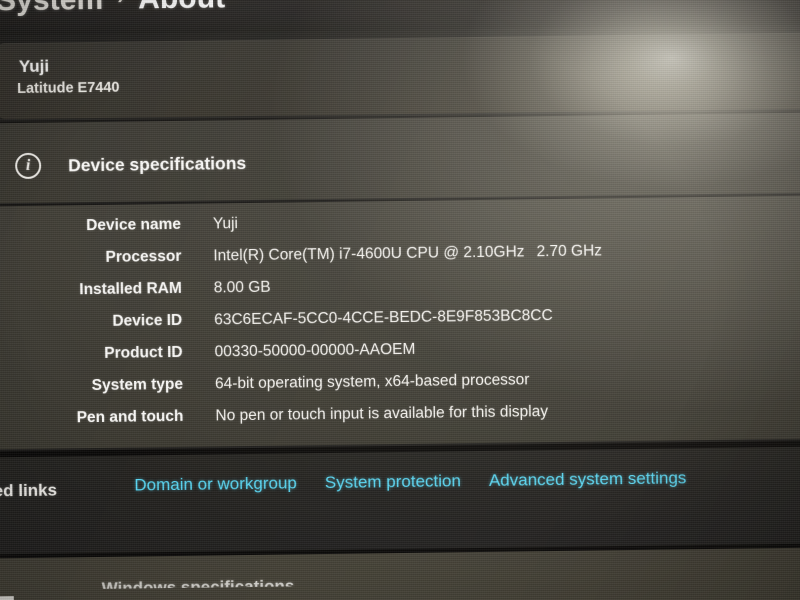 The width and height of the screenshot is (800, 600). What do you see at coordinates (215, 484) in the screenshot?
I see `link-domain-or-workgroup: Domain or workgroup` at bounding box center [215, 484].